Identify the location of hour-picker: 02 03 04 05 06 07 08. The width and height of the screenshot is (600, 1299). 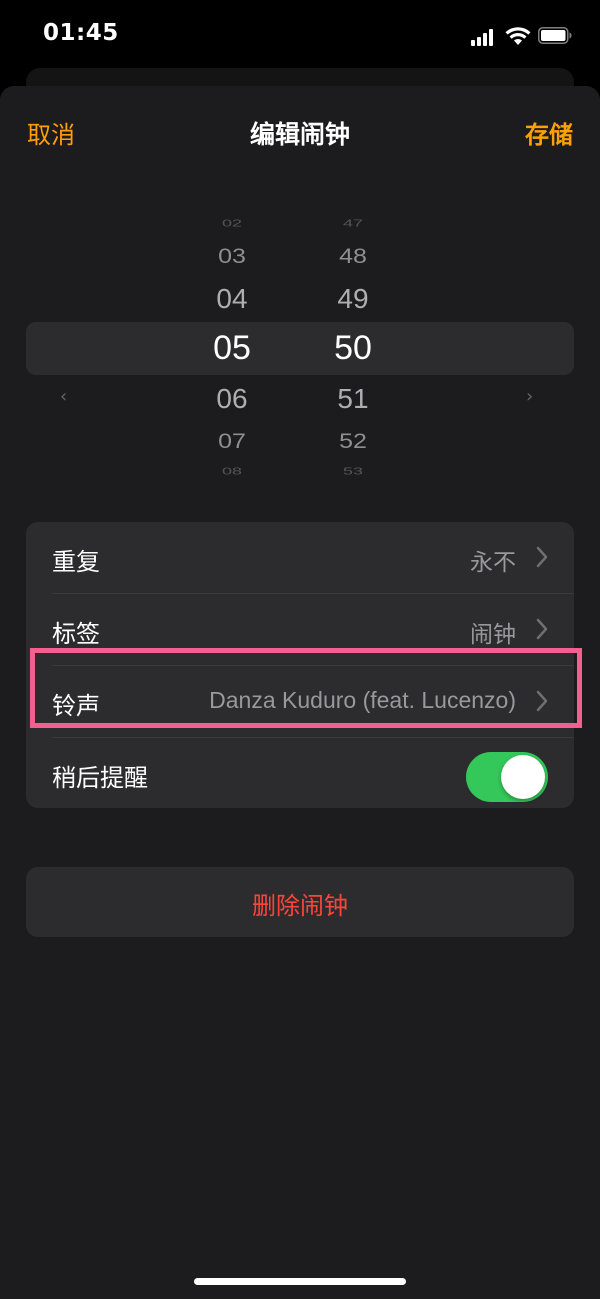
(232, 350).